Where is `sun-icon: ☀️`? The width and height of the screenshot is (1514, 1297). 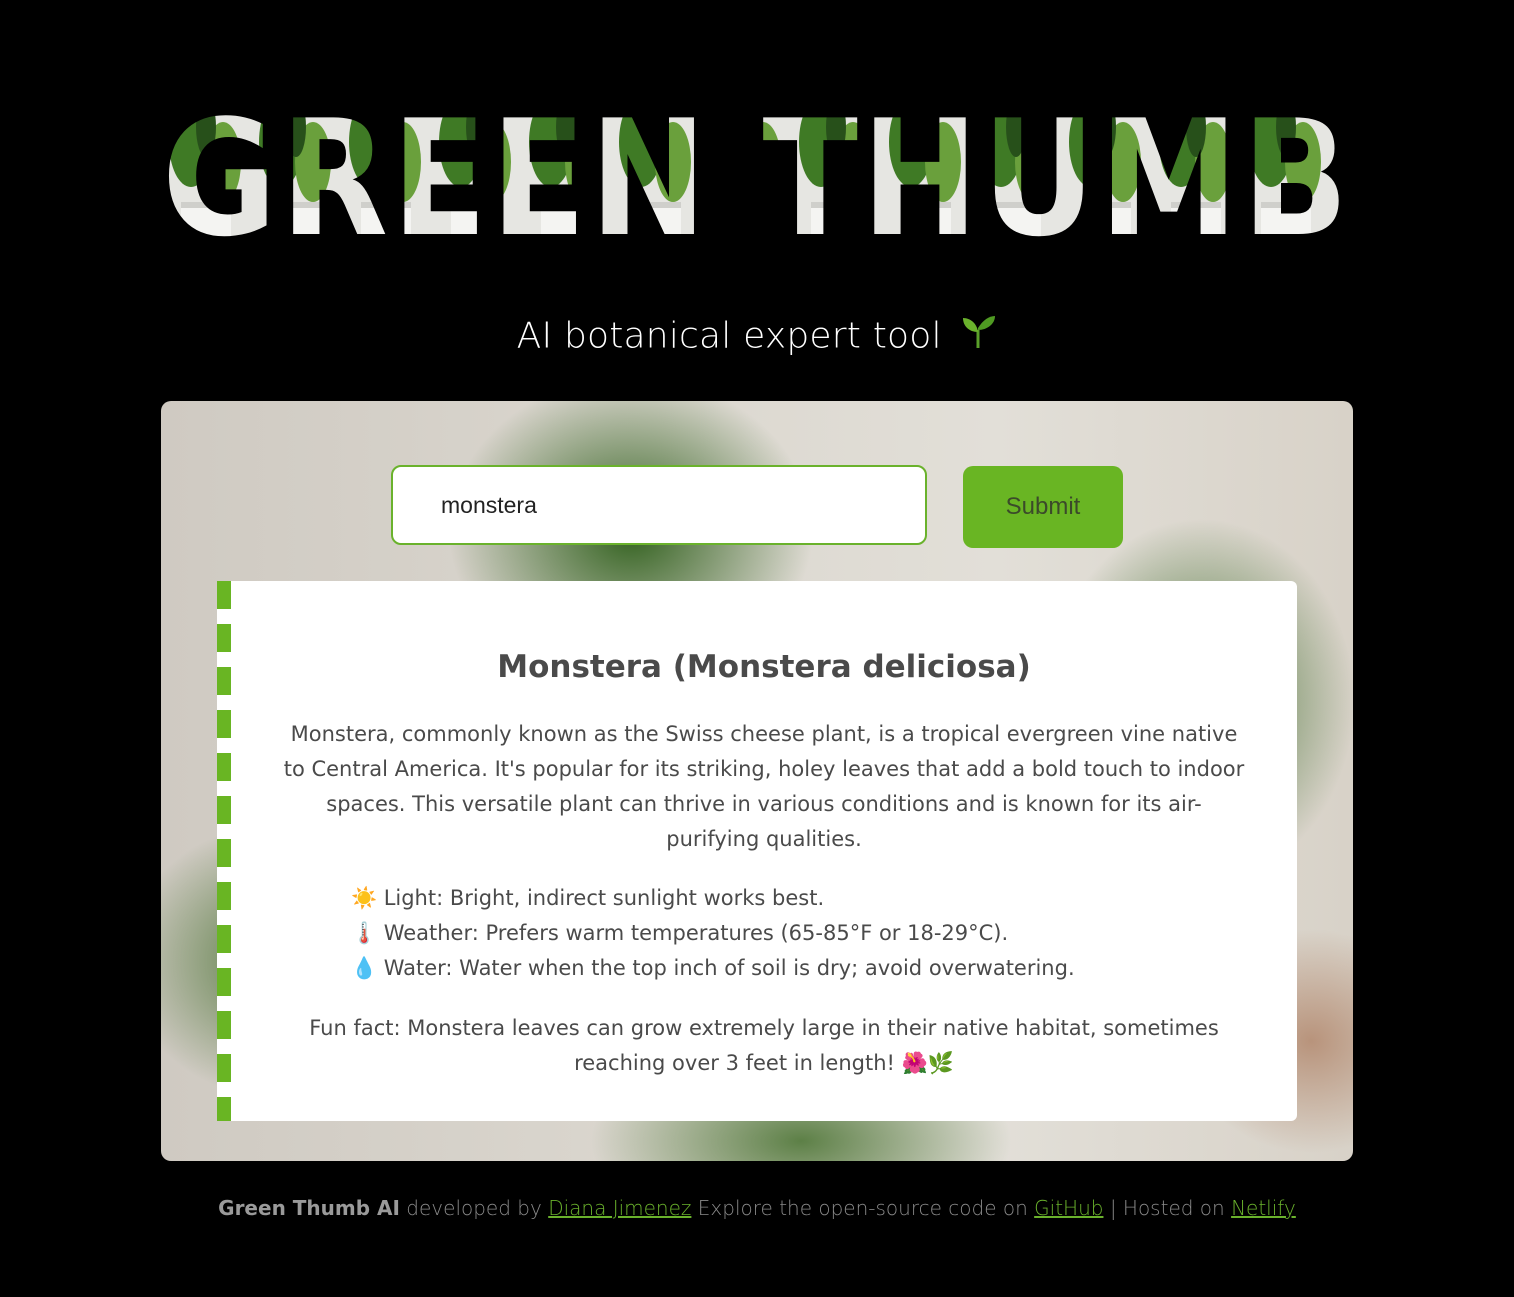
sun-icon: ☀️ is located at coordinates (364, 898).